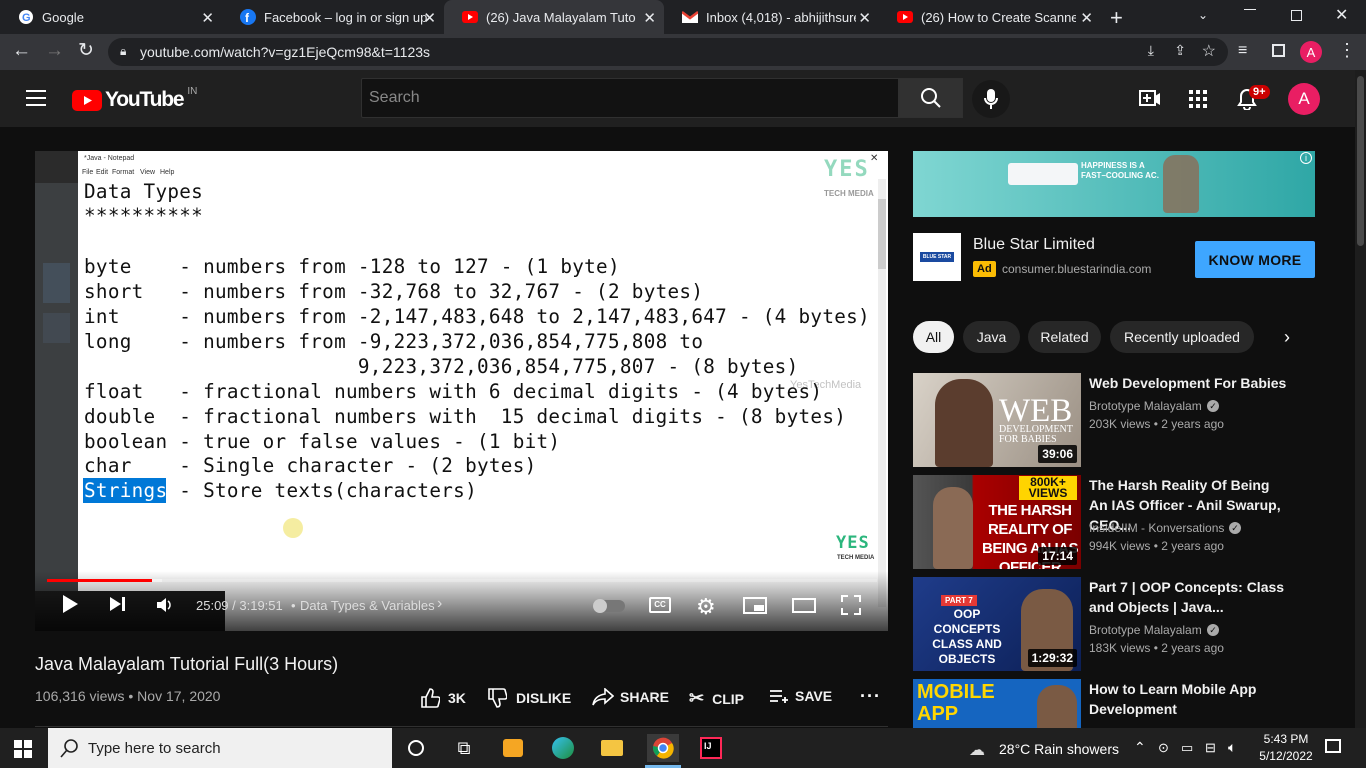  I want to click on clip-button: ✂ CLIP, so click(716, 698).